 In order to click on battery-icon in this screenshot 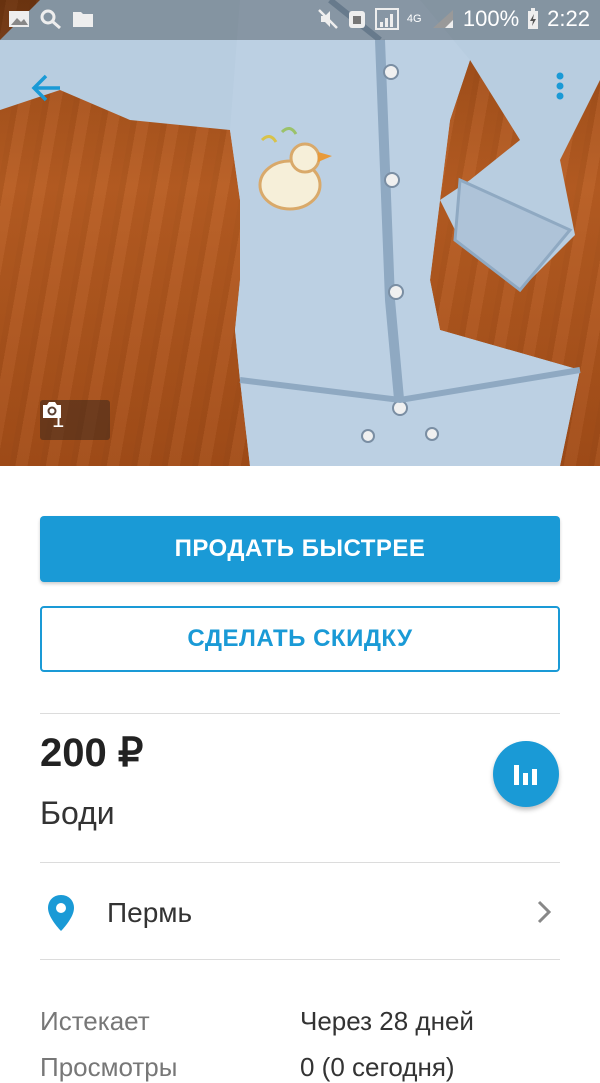, I will do `click(533, 18)`.